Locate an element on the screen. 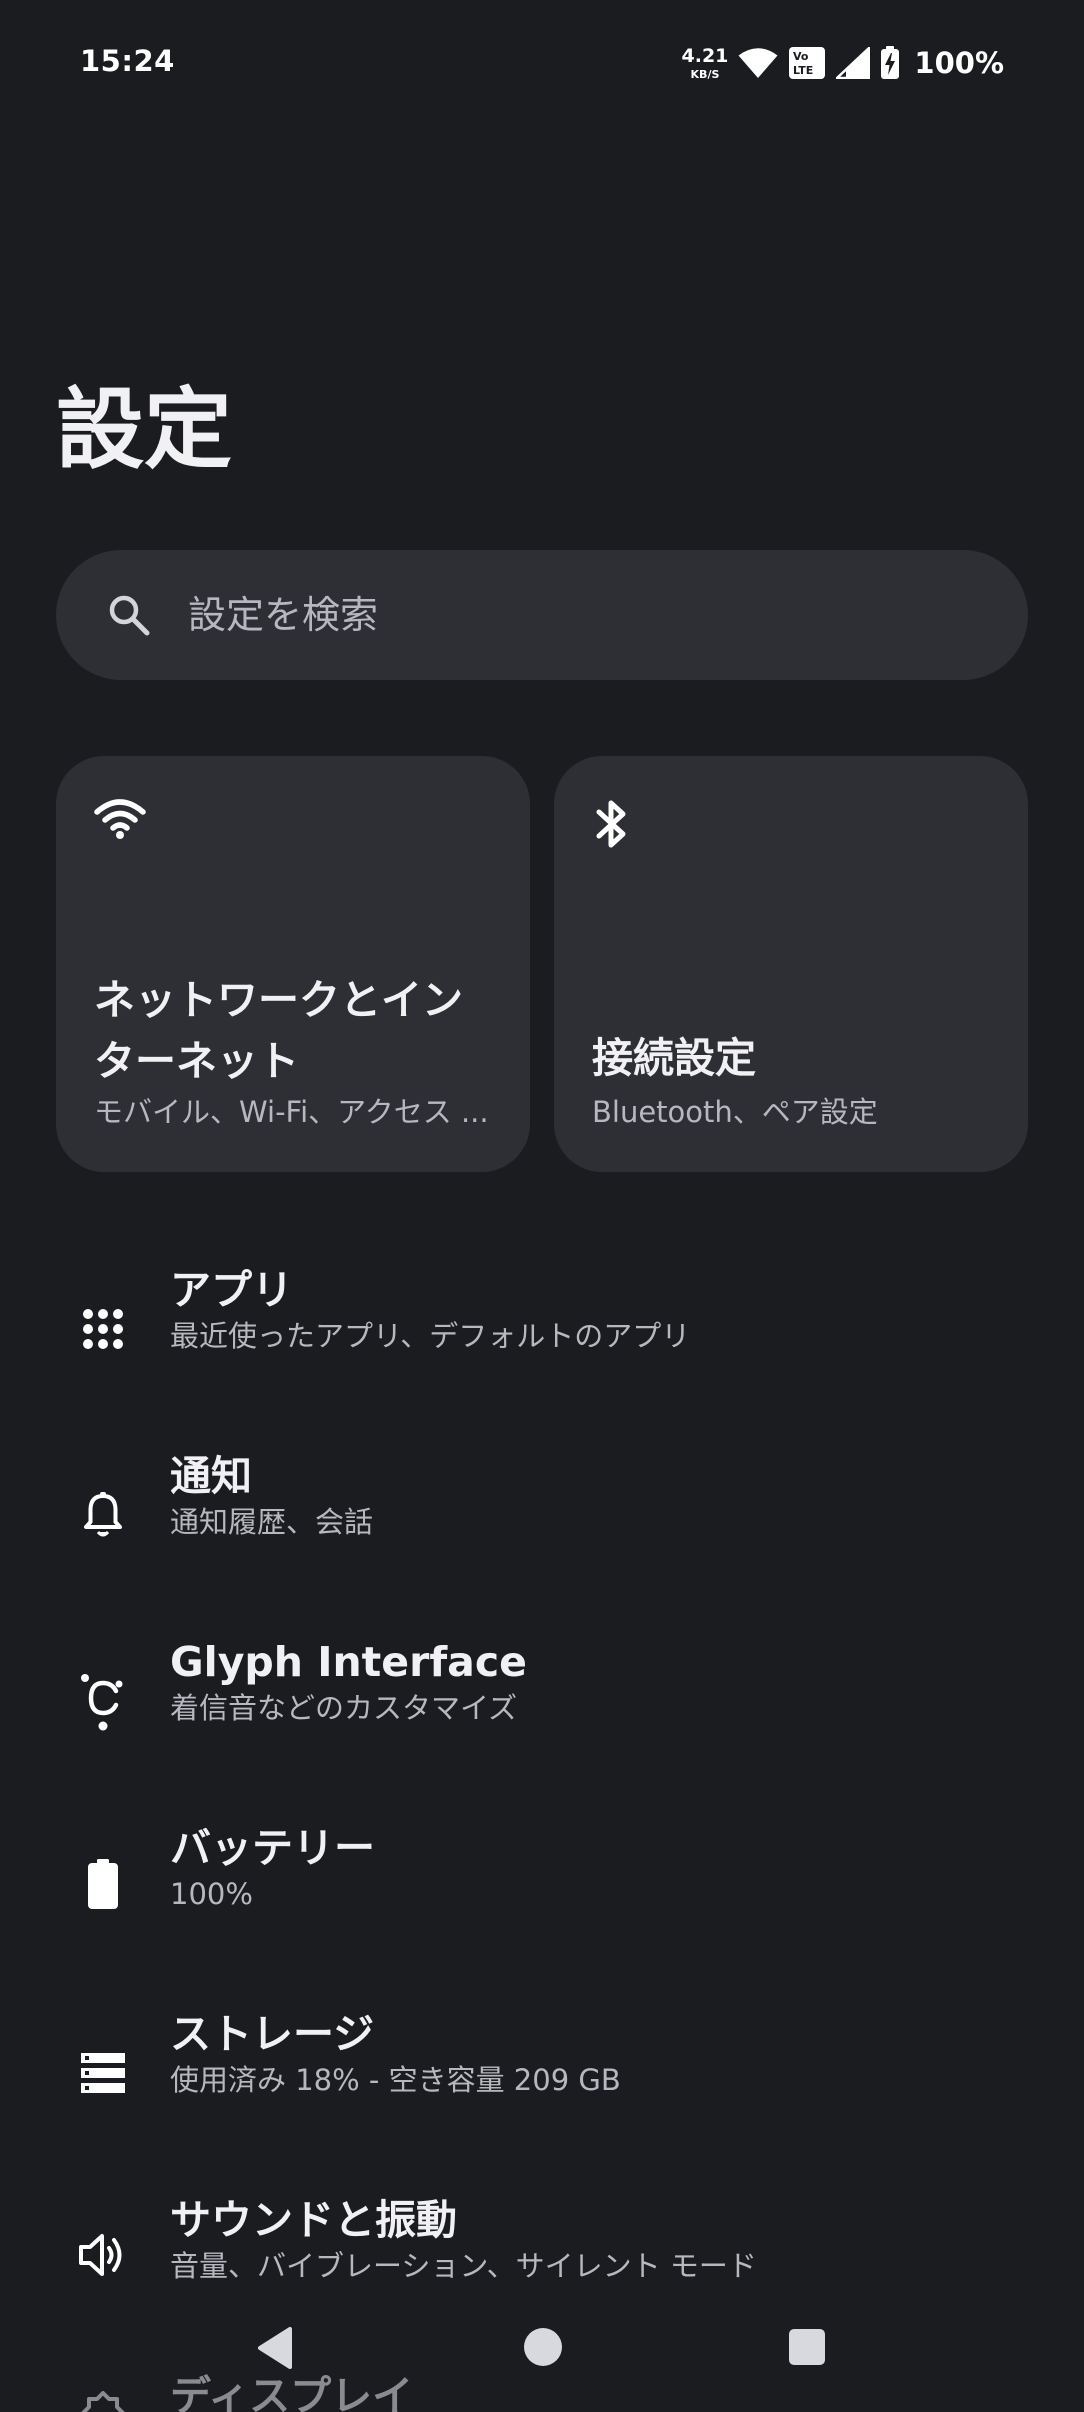  settings-item-storage: ストレージ 使用済み 18% - 空き容量 209 GB is located at coordinates (542, 2089).